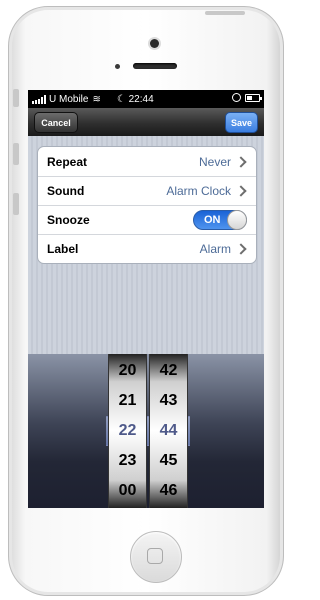  Describe the element at coordinates (39, 99) in the screenshot. I see `signal-icon` at that location.